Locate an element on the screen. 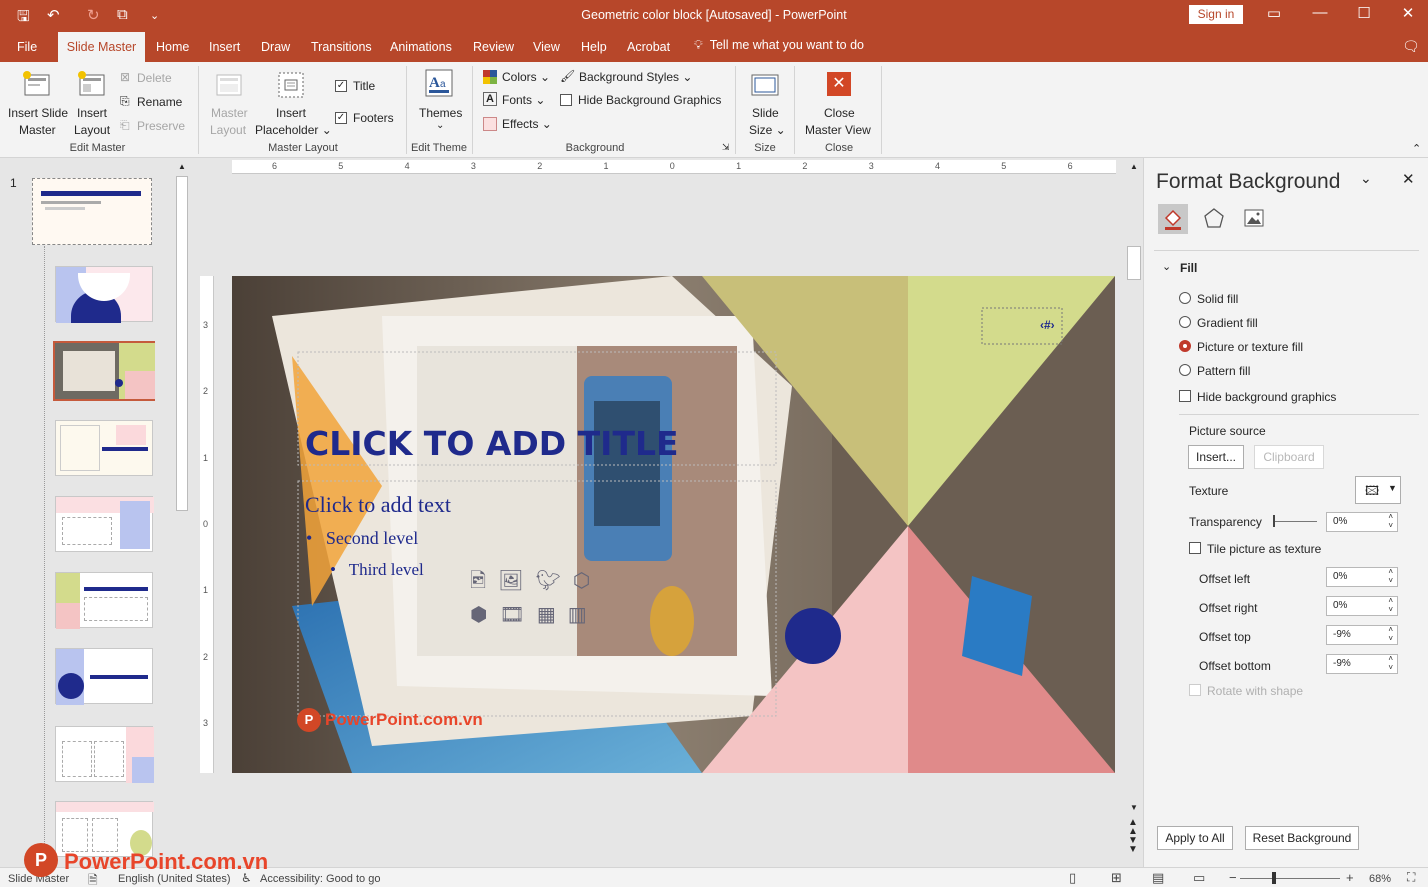 This screenshot has height=887, width=1428. ruler-v-label: 0 is located at coordinates (206, 523).